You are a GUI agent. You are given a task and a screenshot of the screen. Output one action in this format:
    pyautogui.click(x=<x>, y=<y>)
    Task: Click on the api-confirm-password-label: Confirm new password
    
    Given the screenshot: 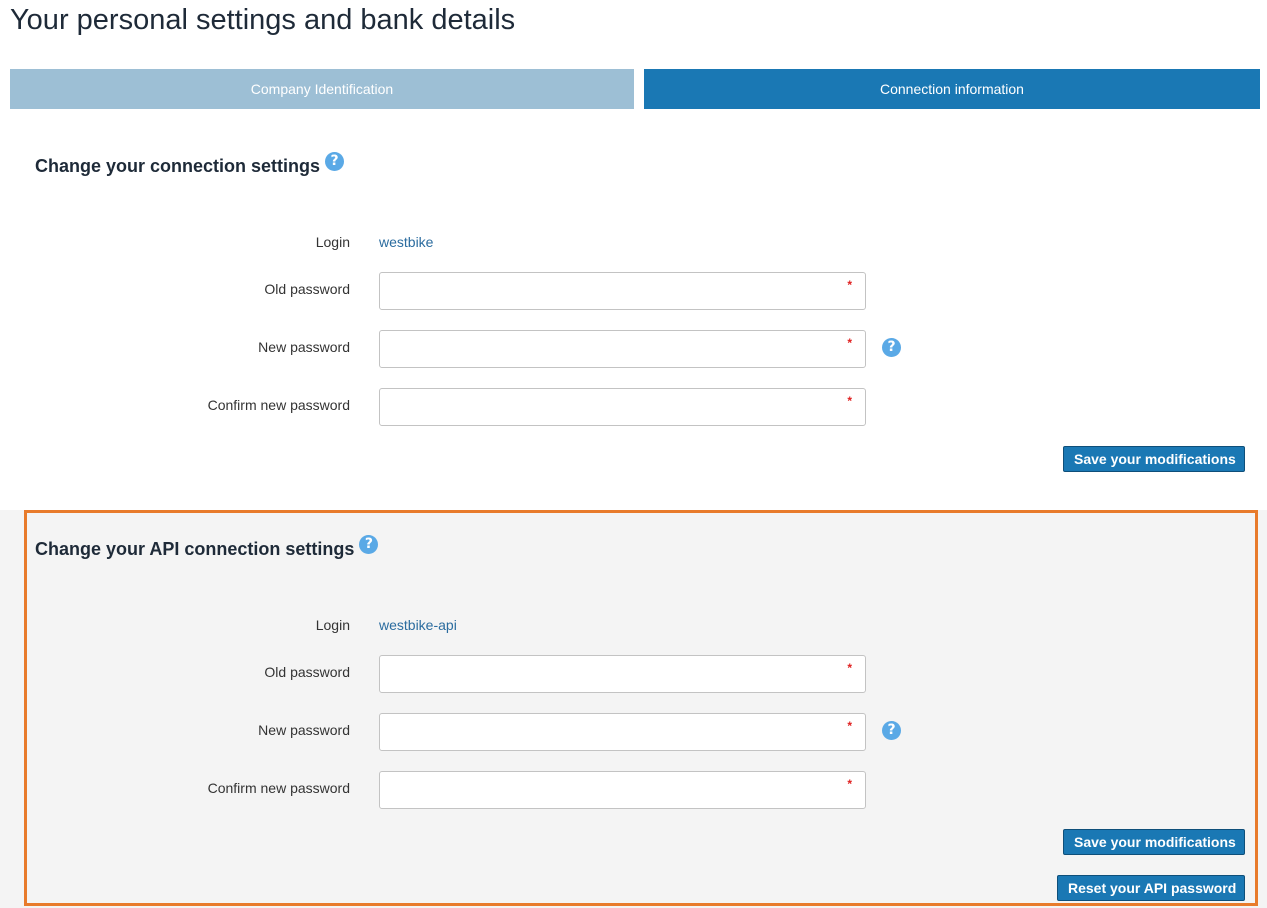 What is the action you would take?
    pyautogui.click(x=278, y=788)
    